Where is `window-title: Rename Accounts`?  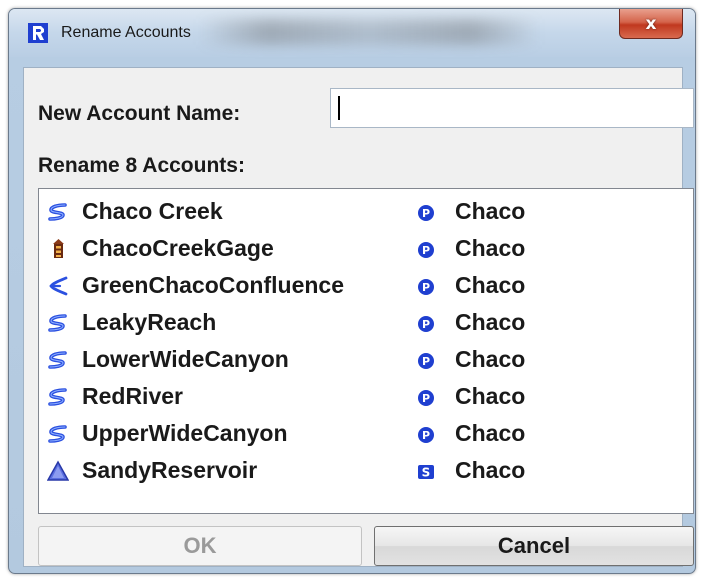 window-title: Rename Accounts is located at coordinates (126, 32).